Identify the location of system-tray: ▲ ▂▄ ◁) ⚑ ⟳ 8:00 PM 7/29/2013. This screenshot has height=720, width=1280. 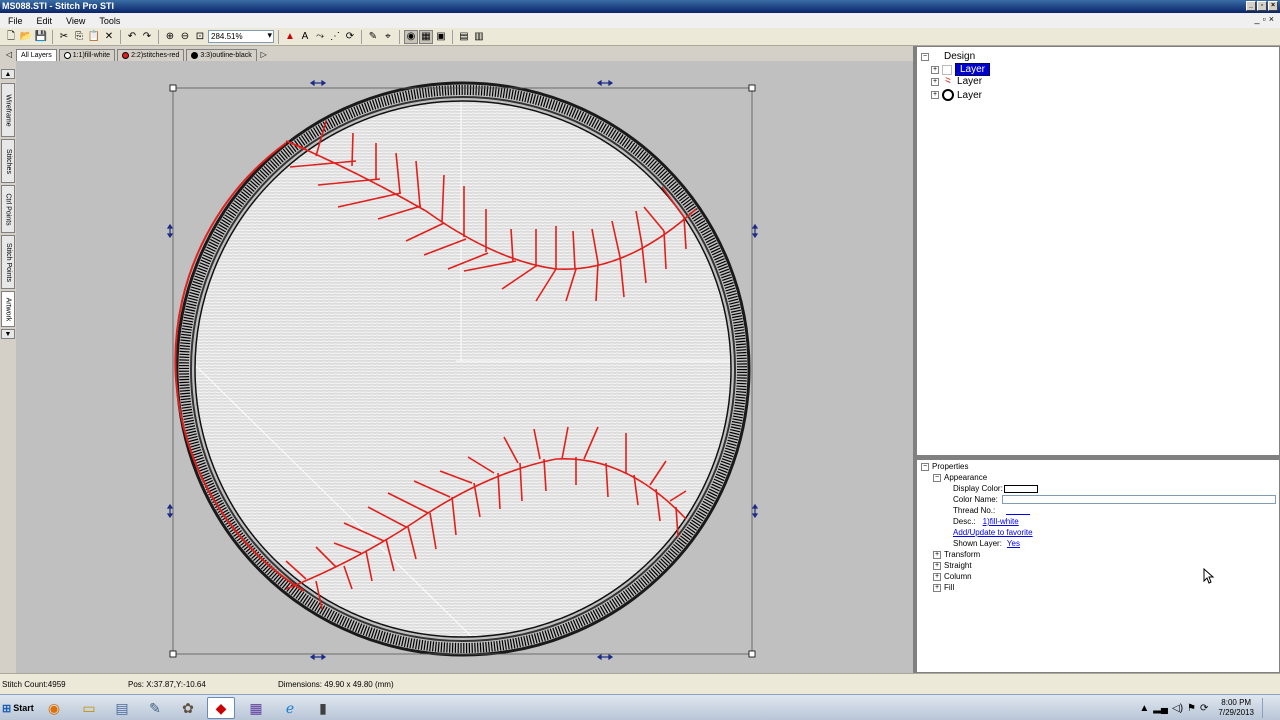
(1209, 708).